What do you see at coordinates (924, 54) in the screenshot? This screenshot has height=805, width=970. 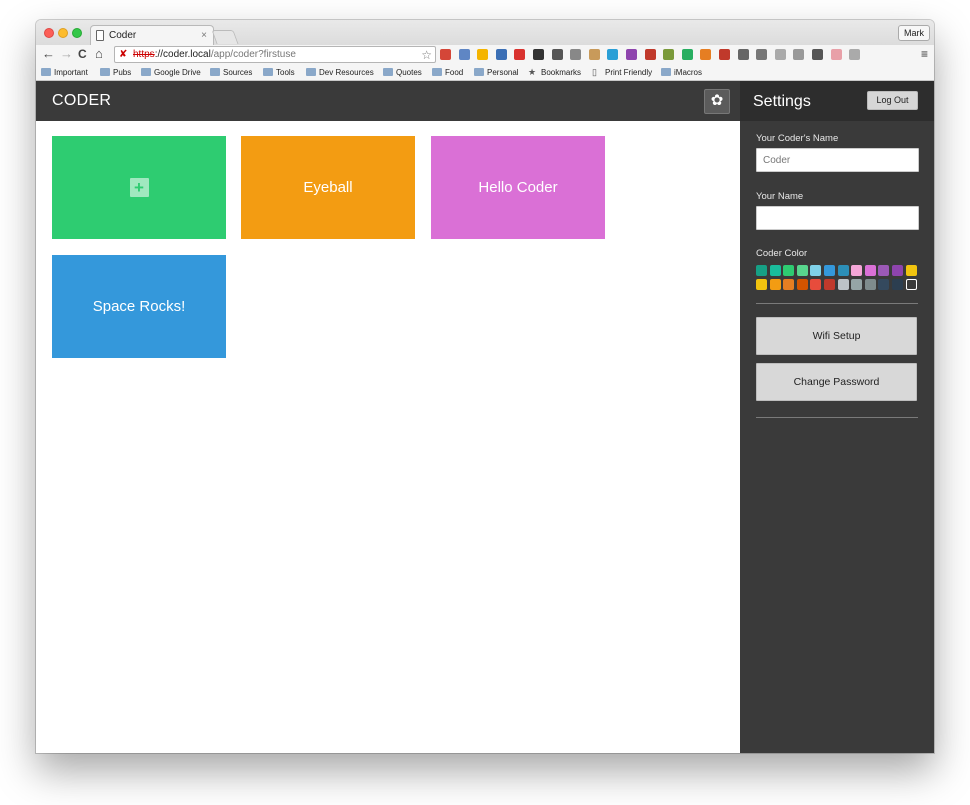 I see `chrome-menu-icon: ≡` at bounding box center [924, 54].